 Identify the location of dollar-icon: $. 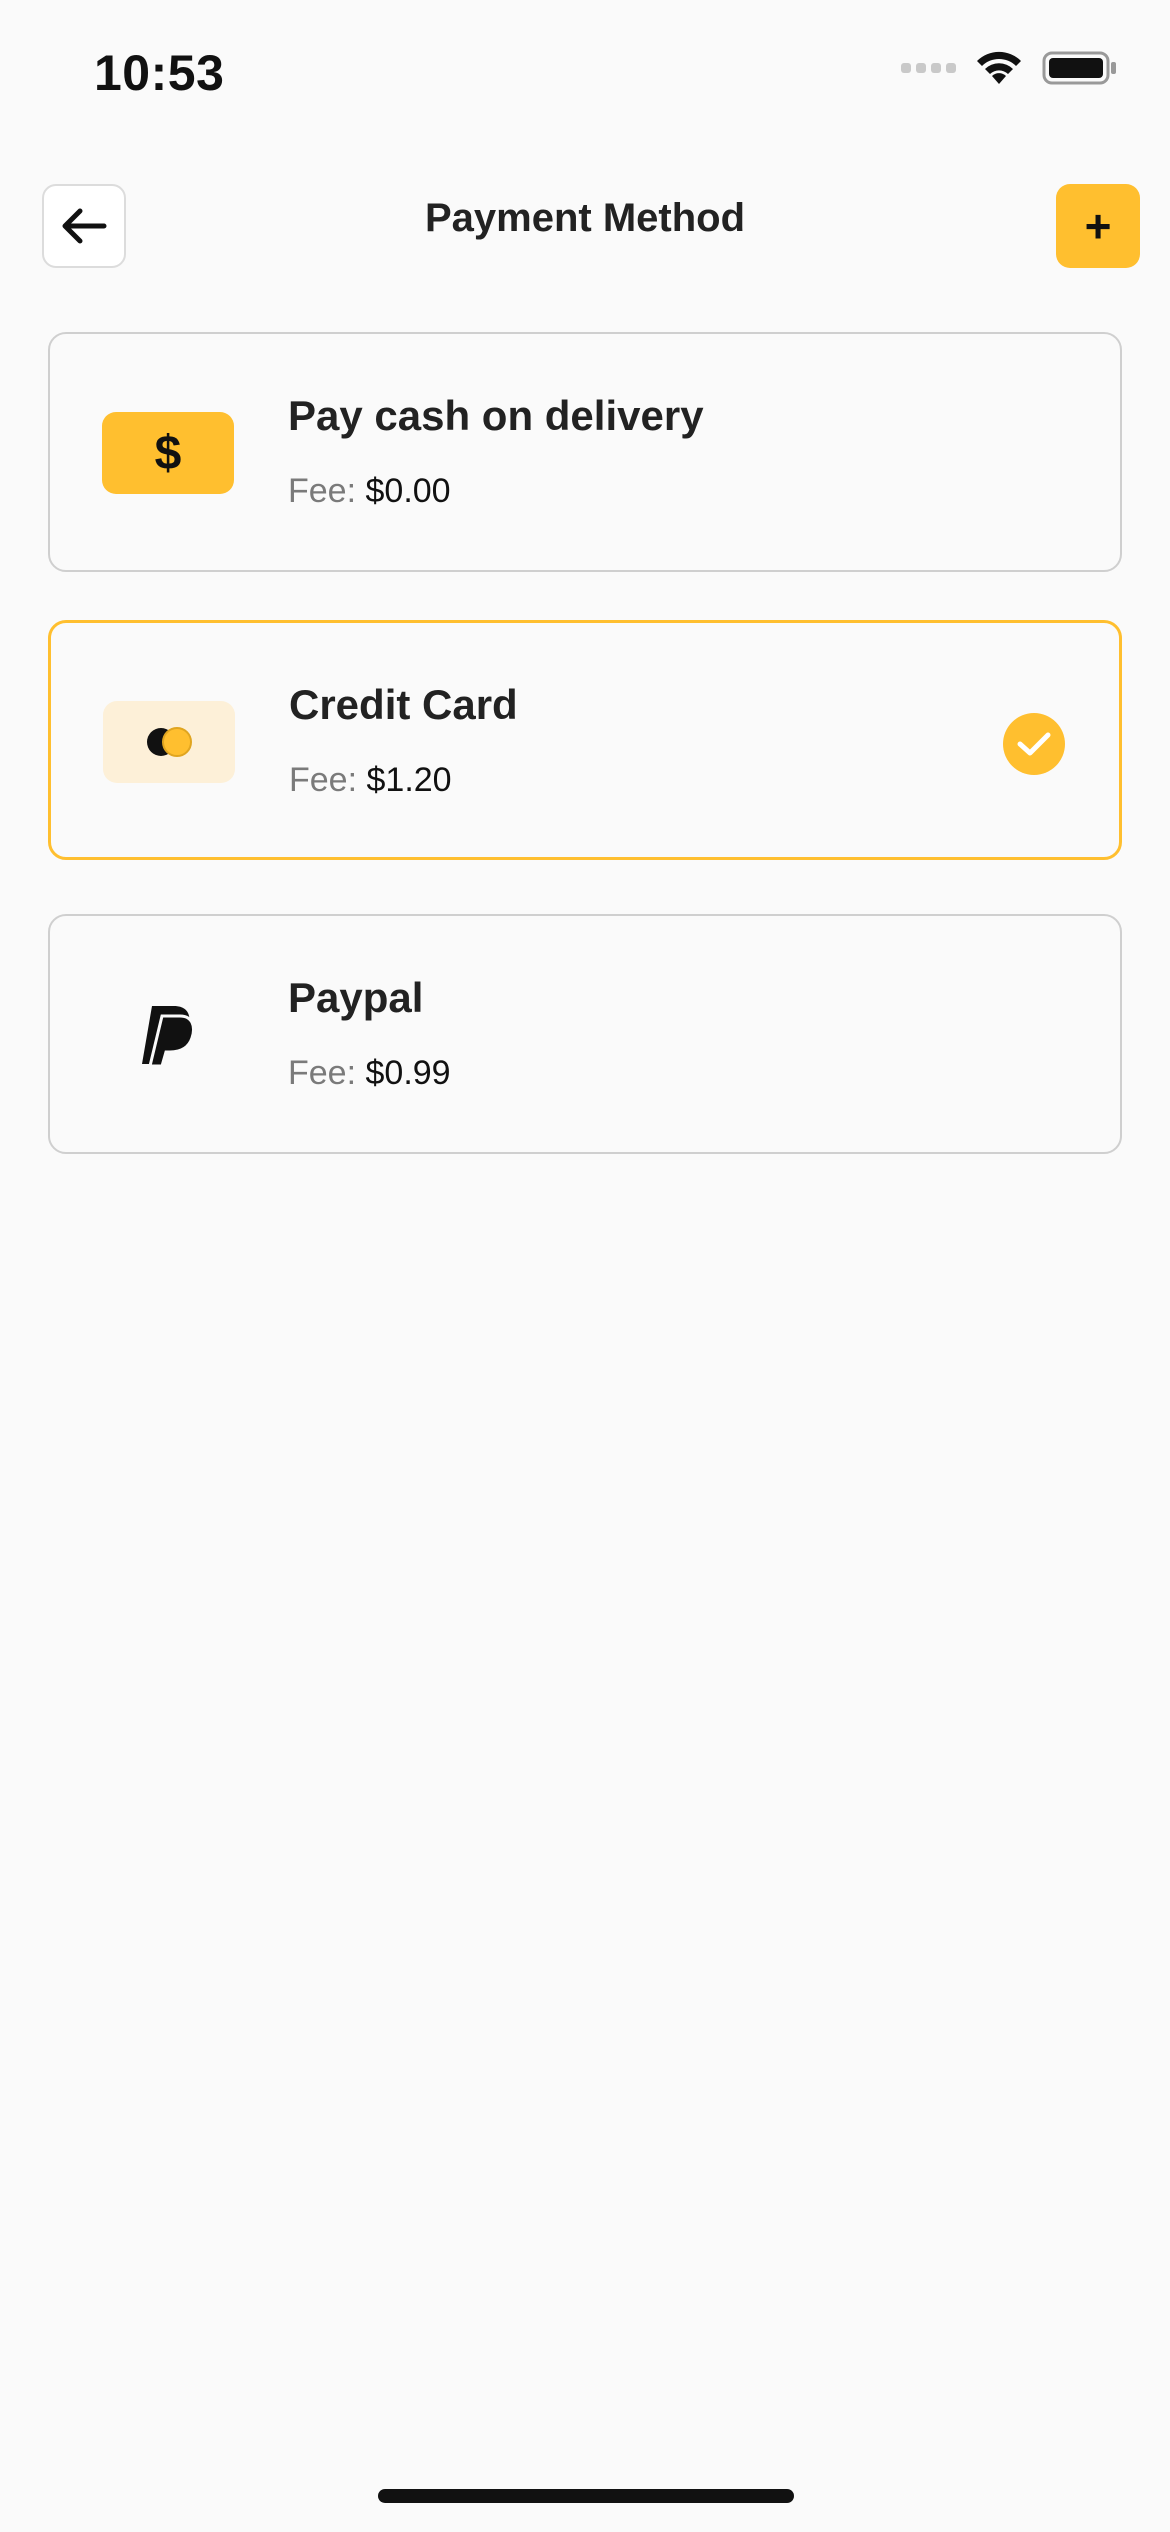
(168, 453).